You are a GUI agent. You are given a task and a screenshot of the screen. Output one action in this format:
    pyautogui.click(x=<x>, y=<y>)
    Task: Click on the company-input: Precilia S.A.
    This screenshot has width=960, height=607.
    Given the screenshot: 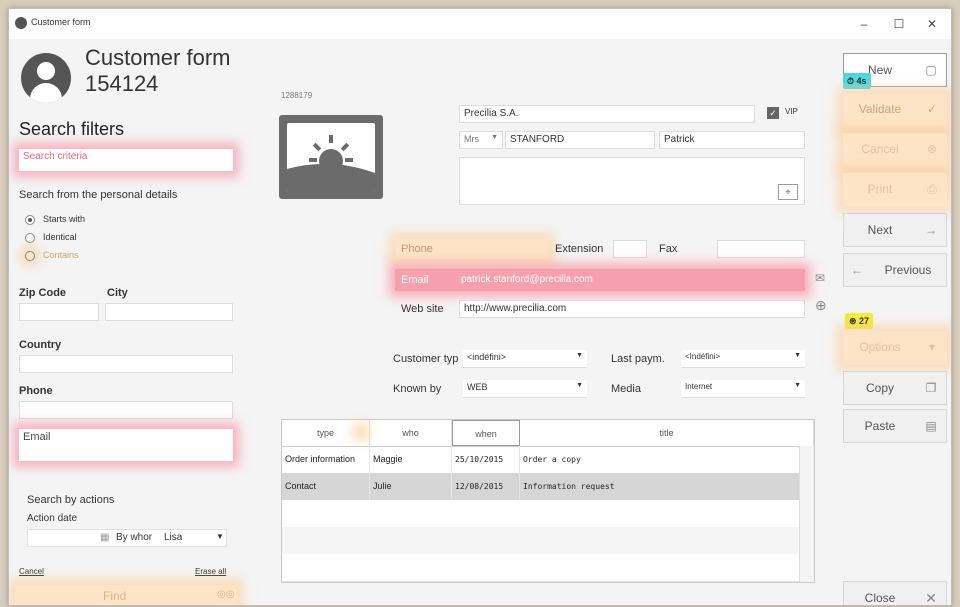 What is the action you would take?
    pyautogui.click(x=607, y=114)
    